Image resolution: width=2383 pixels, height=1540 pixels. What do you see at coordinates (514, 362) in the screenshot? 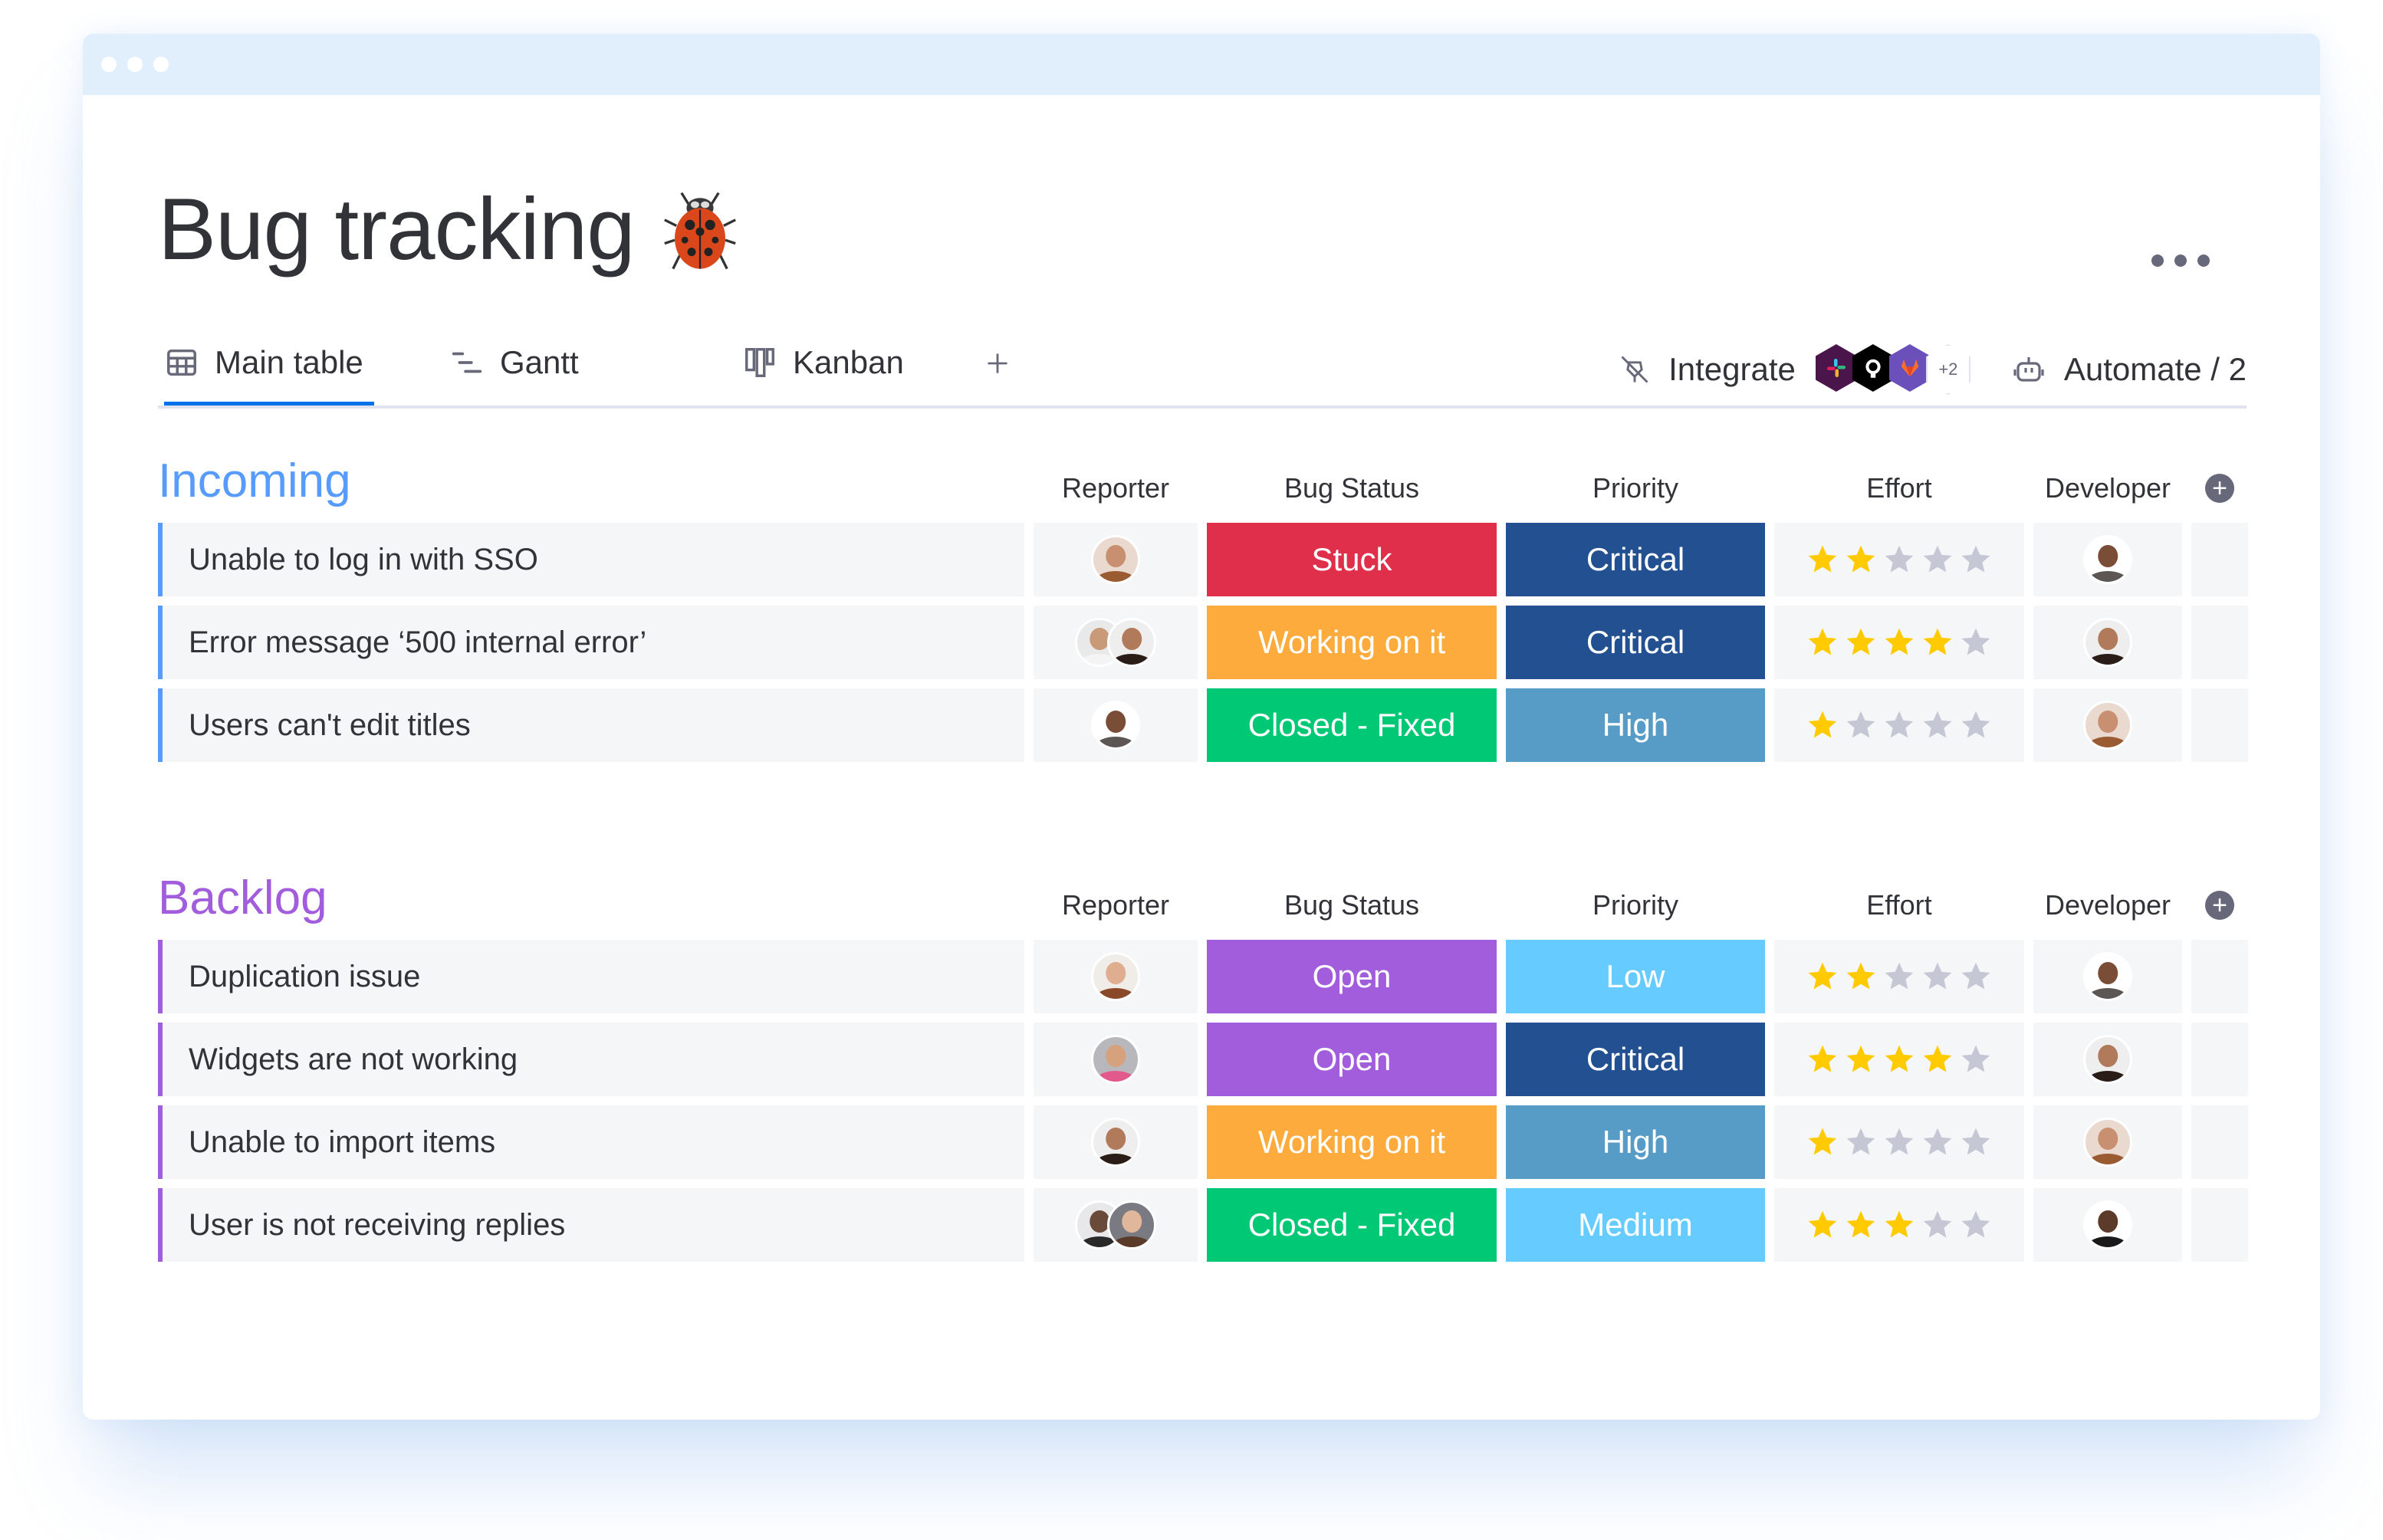
I see `tab-gantt: Gantt` at bounding box center [514, 362].